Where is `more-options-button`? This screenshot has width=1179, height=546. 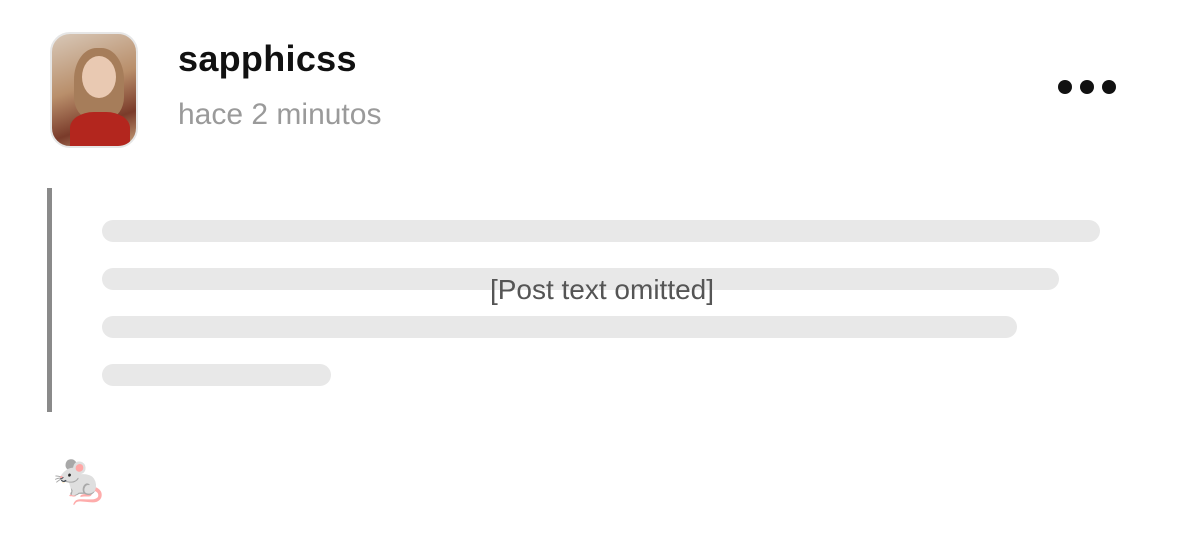 more-options-button is located at coordinates (1087, 87).